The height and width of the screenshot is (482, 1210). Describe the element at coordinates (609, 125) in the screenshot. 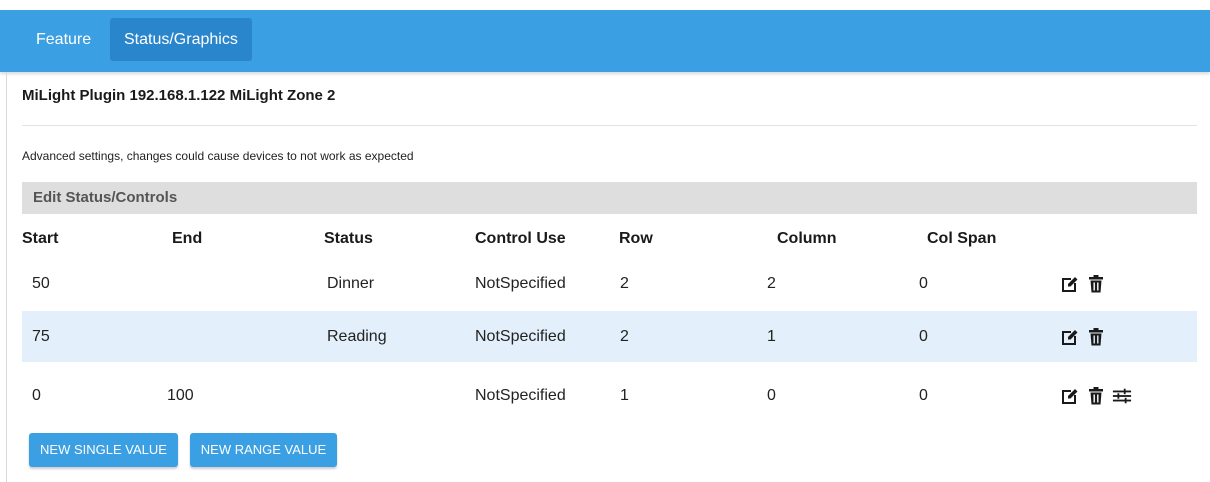

I see `divider` at that location.